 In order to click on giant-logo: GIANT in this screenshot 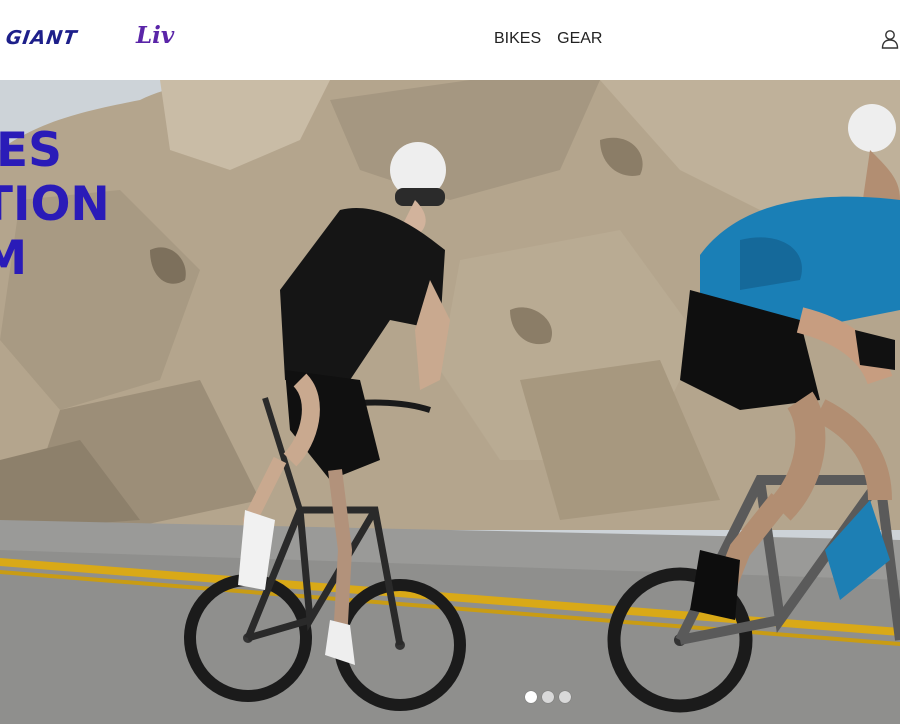, I will do `click(41, 38)`.